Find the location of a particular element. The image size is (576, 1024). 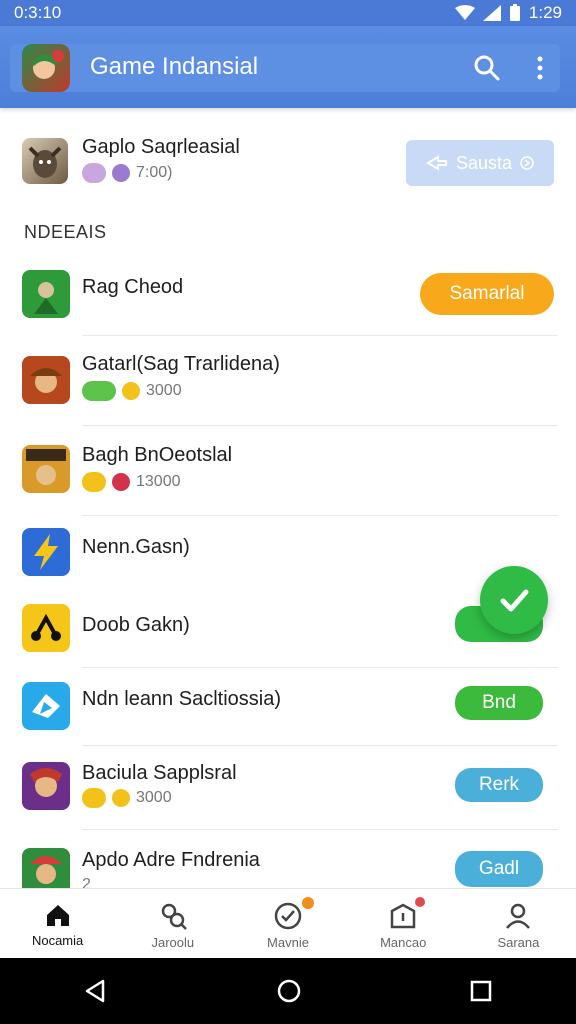

game-title: Bagh BnOeotslal is located at coordinates (157, 455).